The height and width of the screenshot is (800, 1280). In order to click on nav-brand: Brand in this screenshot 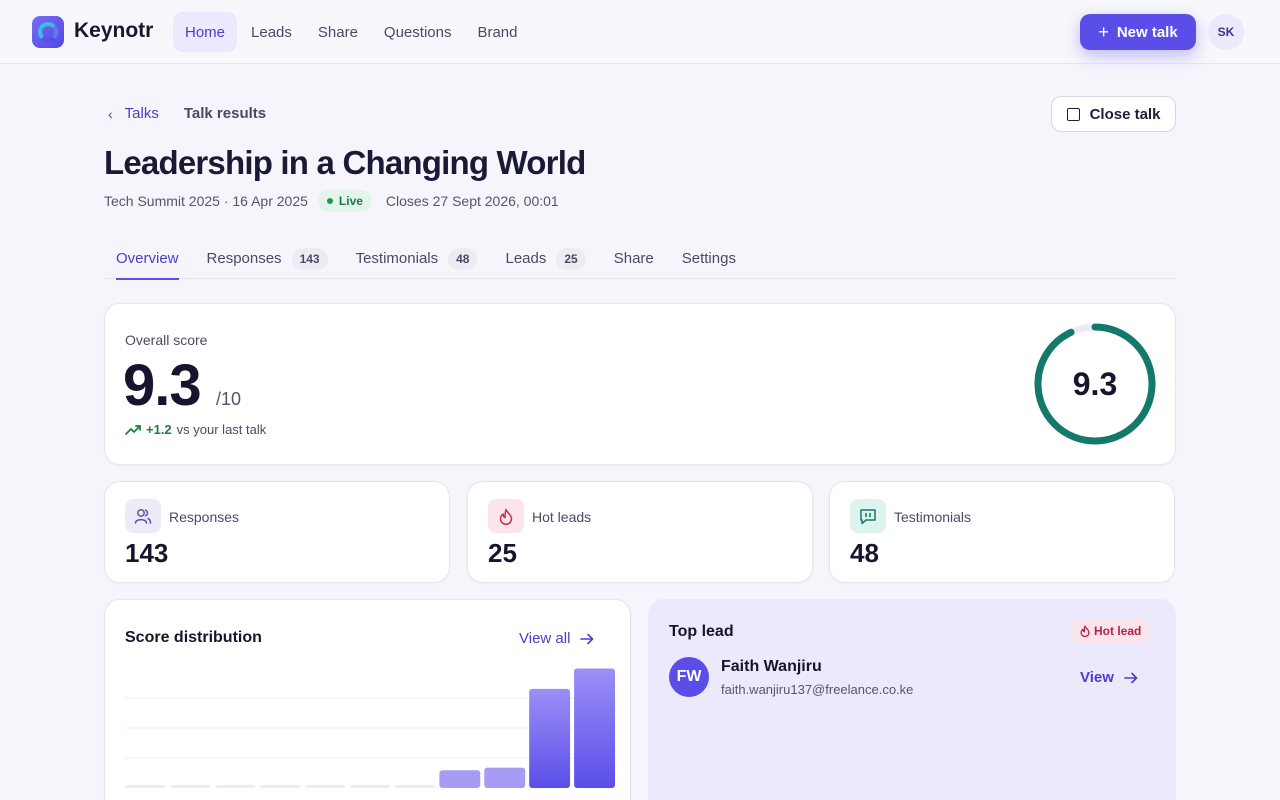, I will do `click(497, 32)`.